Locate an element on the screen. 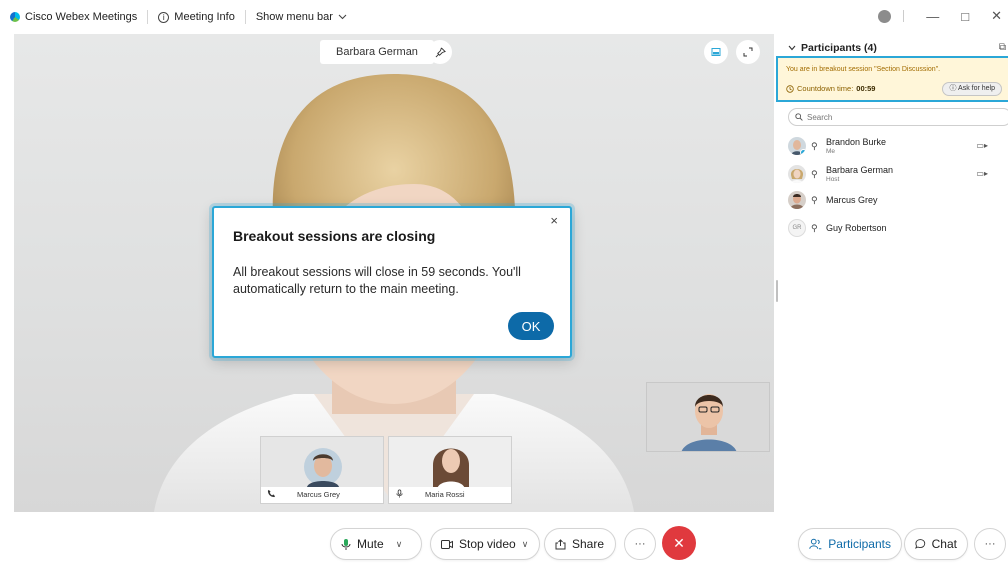 This screenshot has height=579, width=1008. participant-thumbnail: Maria Rossi is located at coordinates (450, 470).